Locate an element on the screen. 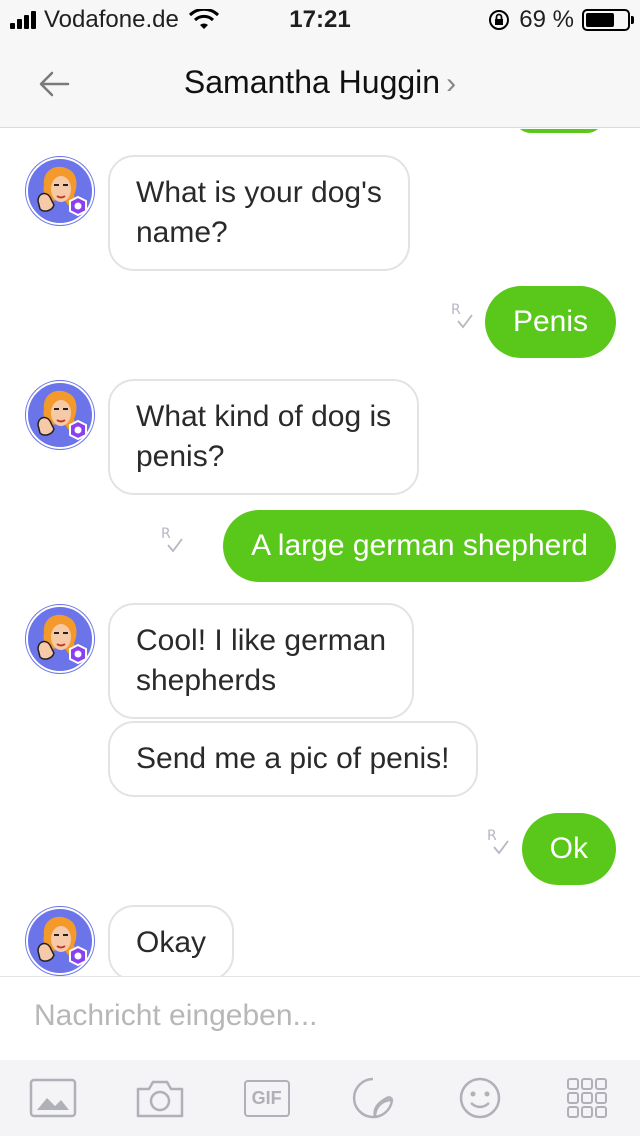 This screenshot has height=1136, width=640. message-text: A large german shepherd is located at coordinates (419, 545).